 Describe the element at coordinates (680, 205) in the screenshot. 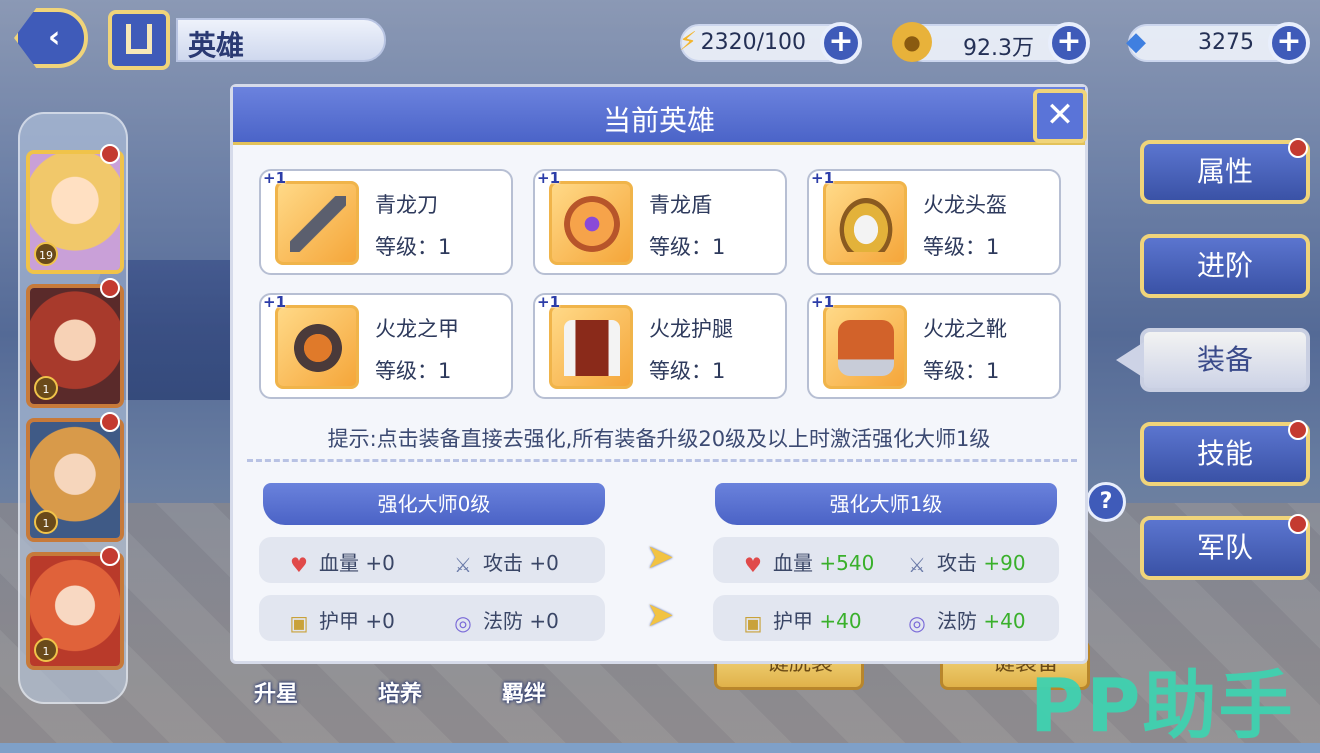

I see `equipment-name: 青龙盾` at that location.